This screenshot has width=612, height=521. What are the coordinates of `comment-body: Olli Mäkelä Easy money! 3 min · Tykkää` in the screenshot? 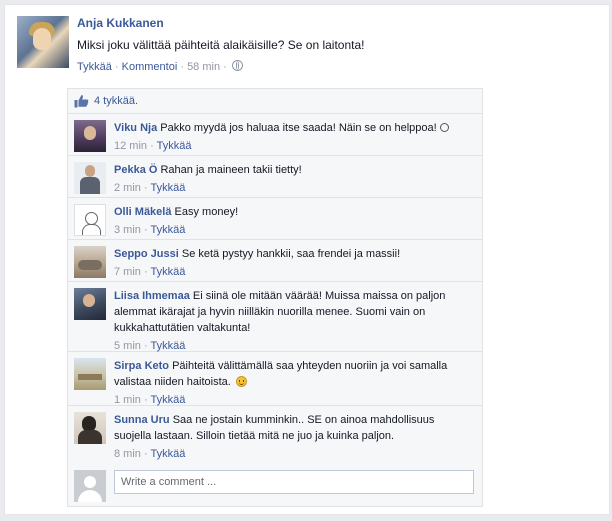 It's located at (294, 221).